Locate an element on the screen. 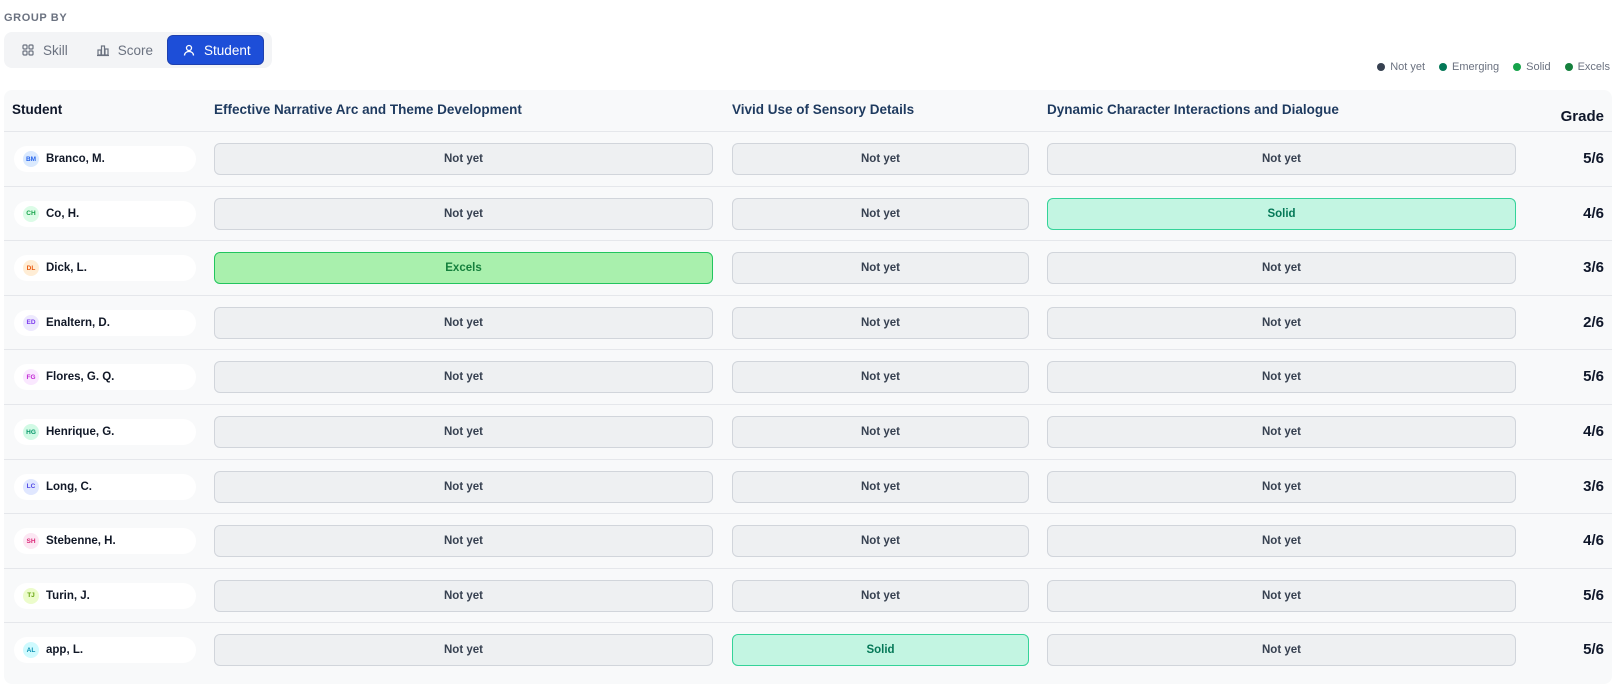 Image resolution: width=1616 pixels, height=689 pixels. group-by-student-button: Student is located at coordinates (215, 50).